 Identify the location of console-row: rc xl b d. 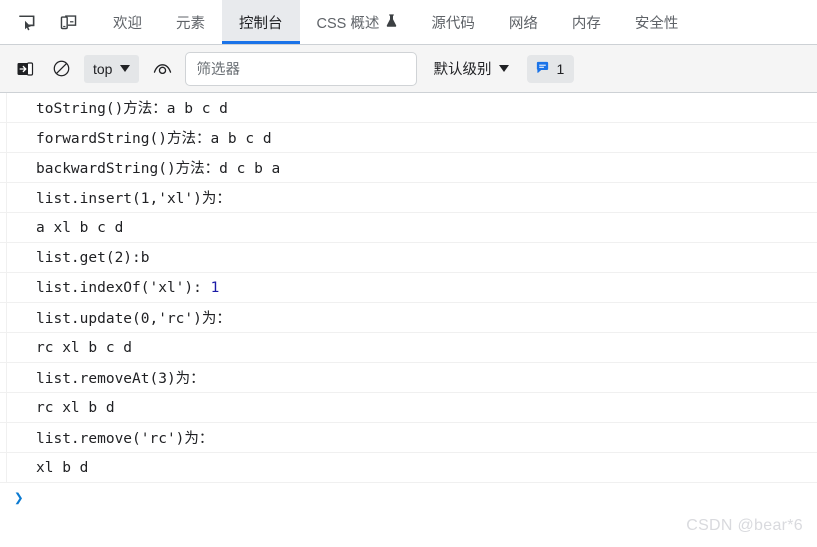
(408, 408).